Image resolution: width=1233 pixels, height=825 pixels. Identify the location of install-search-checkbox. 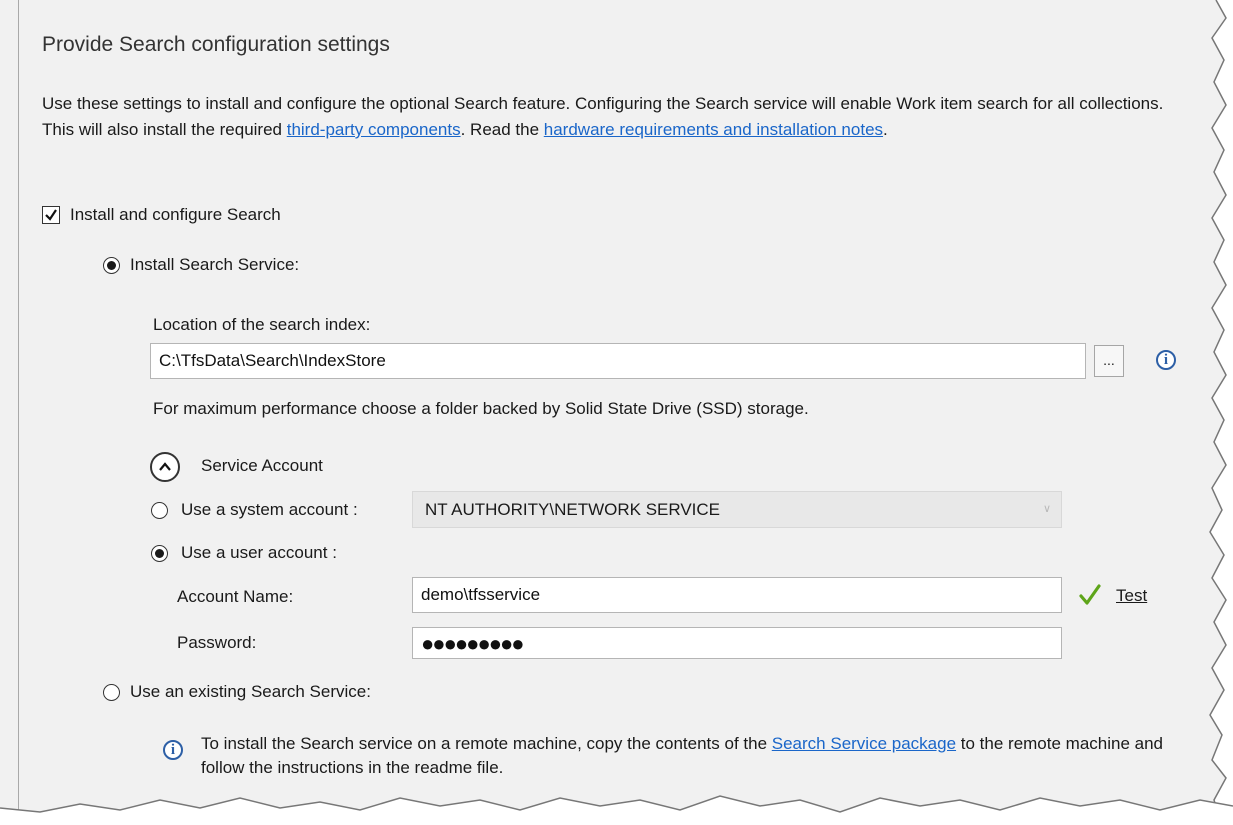
(51, 215).